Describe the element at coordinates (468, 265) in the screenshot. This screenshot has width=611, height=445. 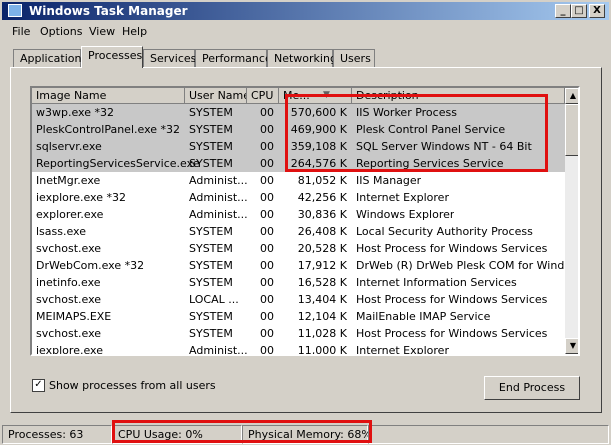
I see `description-cell: DrWeb (R) DrWeb Plesk COM for Windows` at that location.